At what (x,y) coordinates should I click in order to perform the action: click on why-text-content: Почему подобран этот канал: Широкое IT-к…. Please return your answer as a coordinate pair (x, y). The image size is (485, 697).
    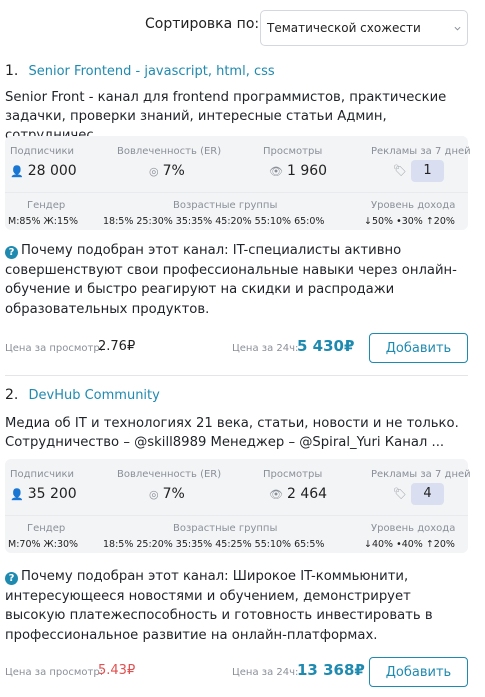
    Looking at the image, I should click on (219, 606).